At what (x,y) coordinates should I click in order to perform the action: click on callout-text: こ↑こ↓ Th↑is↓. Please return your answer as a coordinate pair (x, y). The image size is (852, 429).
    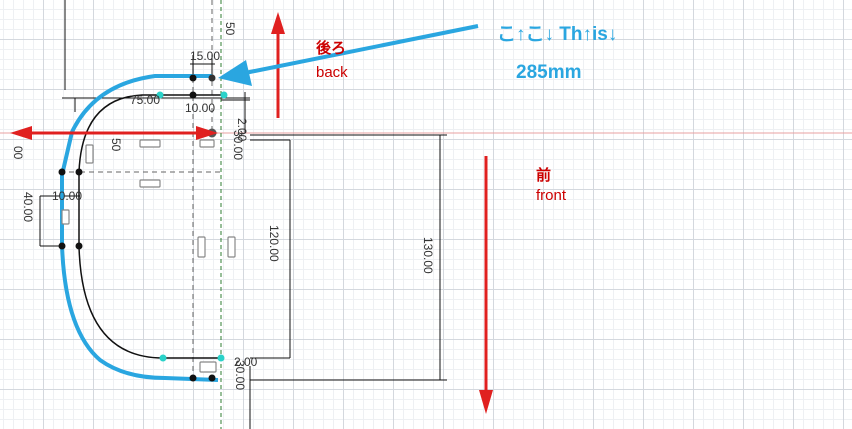
    Looking at the image, I should click on (557, 34).